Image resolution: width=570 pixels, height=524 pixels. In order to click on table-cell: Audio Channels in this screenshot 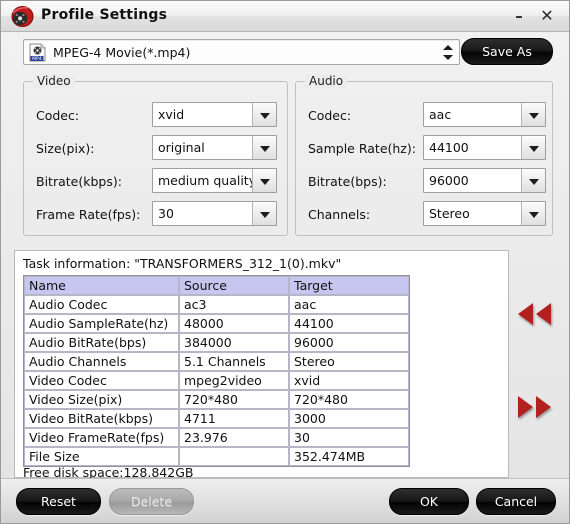, I will do `click(101, 361)`.